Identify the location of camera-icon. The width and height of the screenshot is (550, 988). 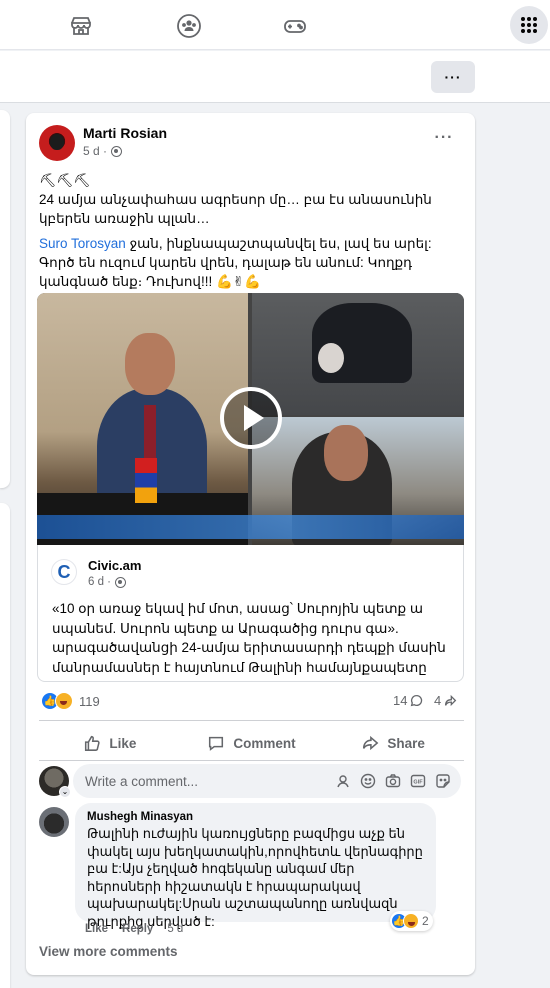
(393, 781).